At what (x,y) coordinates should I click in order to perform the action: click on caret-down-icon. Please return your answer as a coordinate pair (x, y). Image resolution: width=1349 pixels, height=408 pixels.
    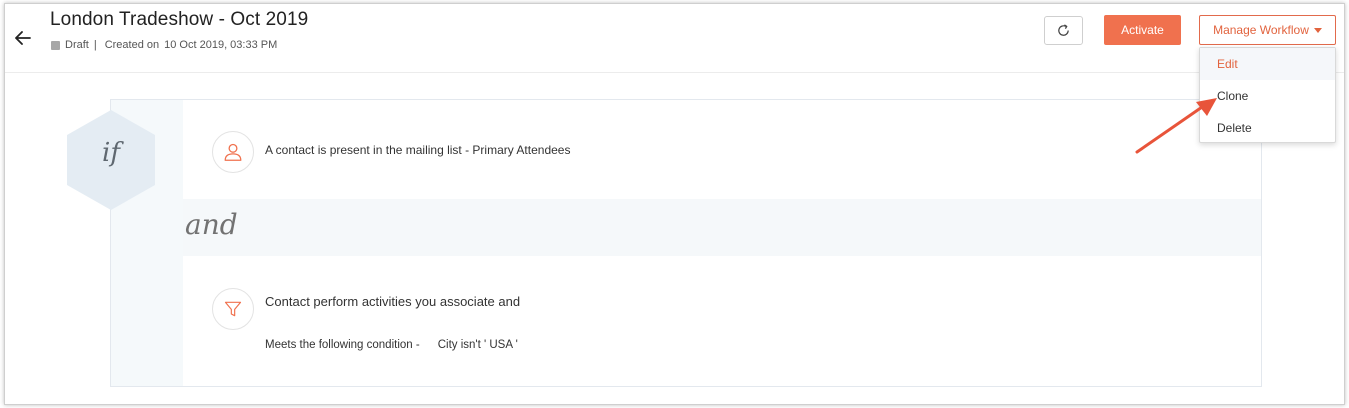
    Looking at the image, I should click on (1317, 30).